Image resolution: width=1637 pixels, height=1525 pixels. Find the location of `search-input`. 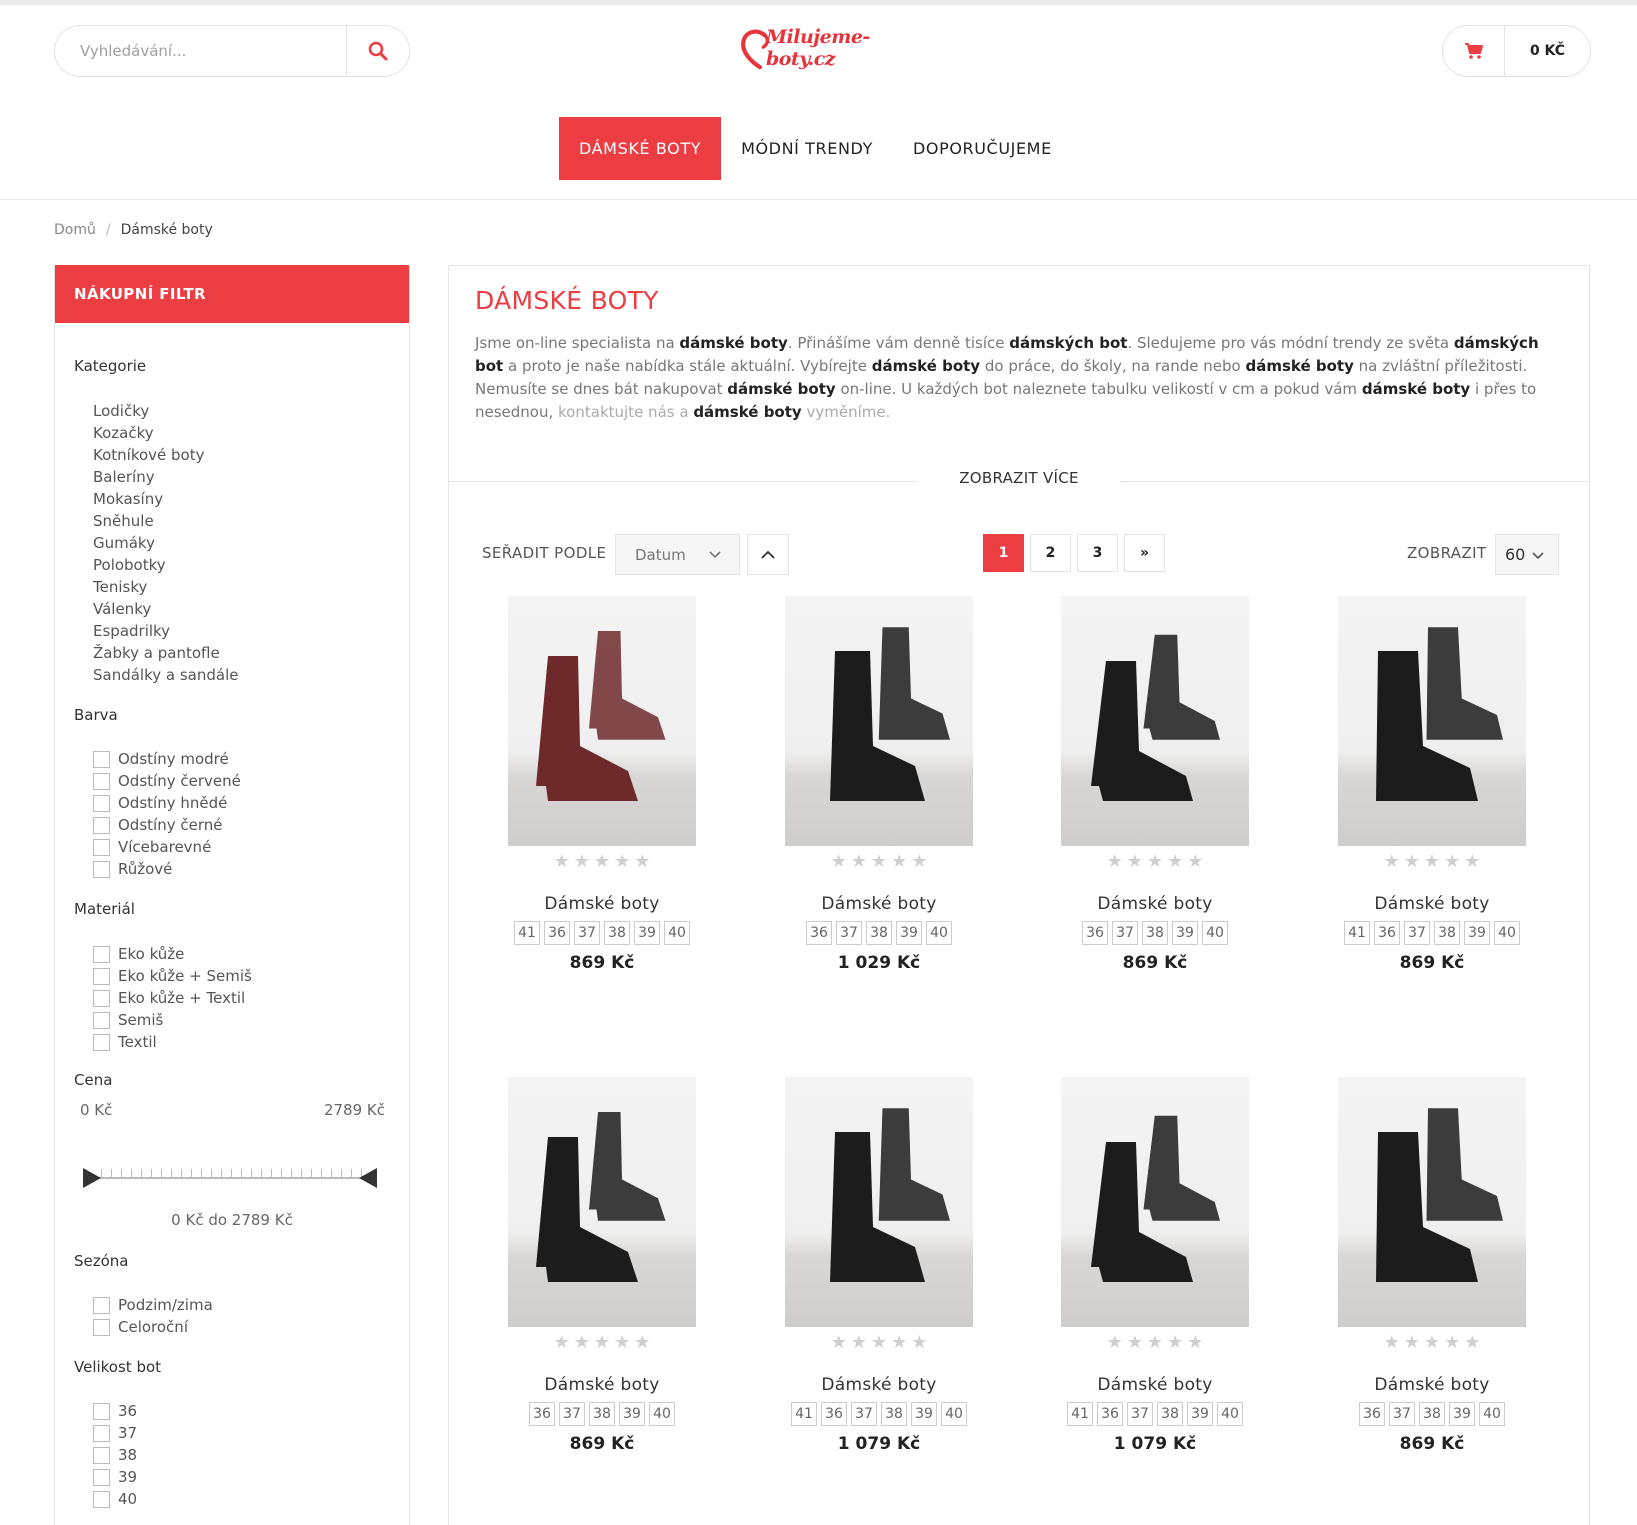

search-input is located at coordinates (200, 51).